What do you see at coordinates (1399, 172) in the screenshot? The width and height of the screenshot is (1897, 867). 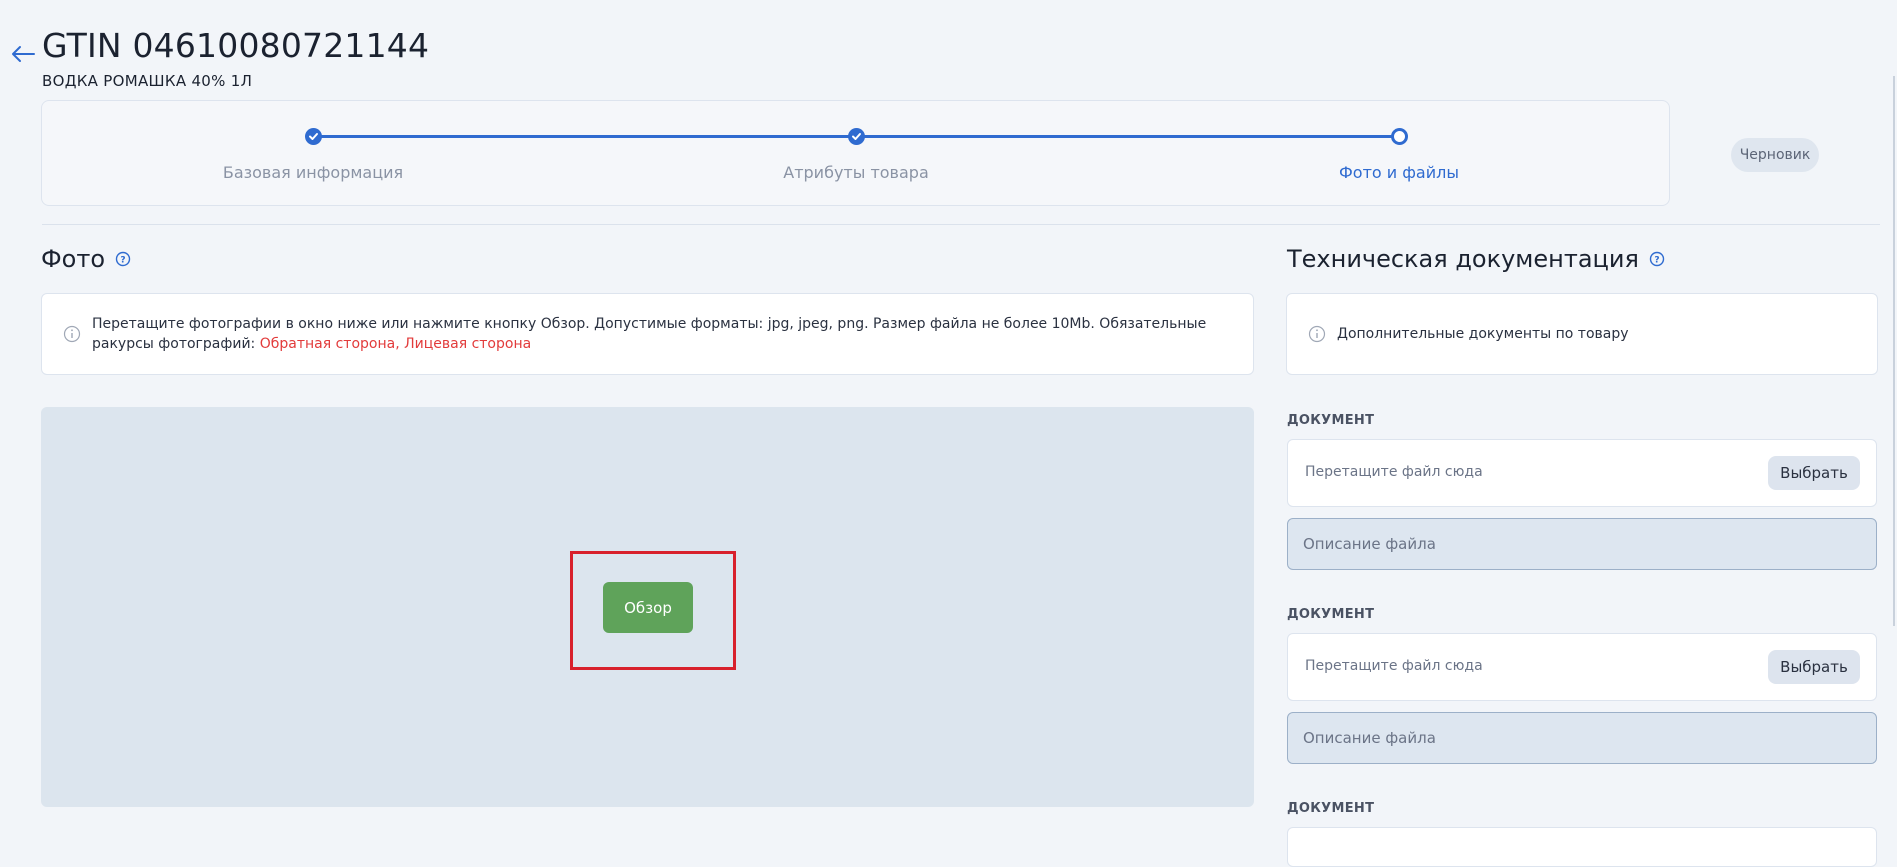 I see `step-photos-files: Фото и файлы` at bounding box center [1399, 172].